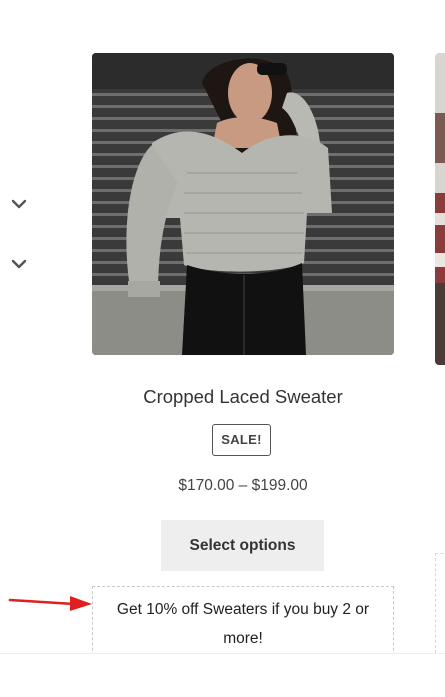 The width and height of the screenshot is (445, 697). I want to click on product-title: Cropped Laced Sweater, so click(243, 397).